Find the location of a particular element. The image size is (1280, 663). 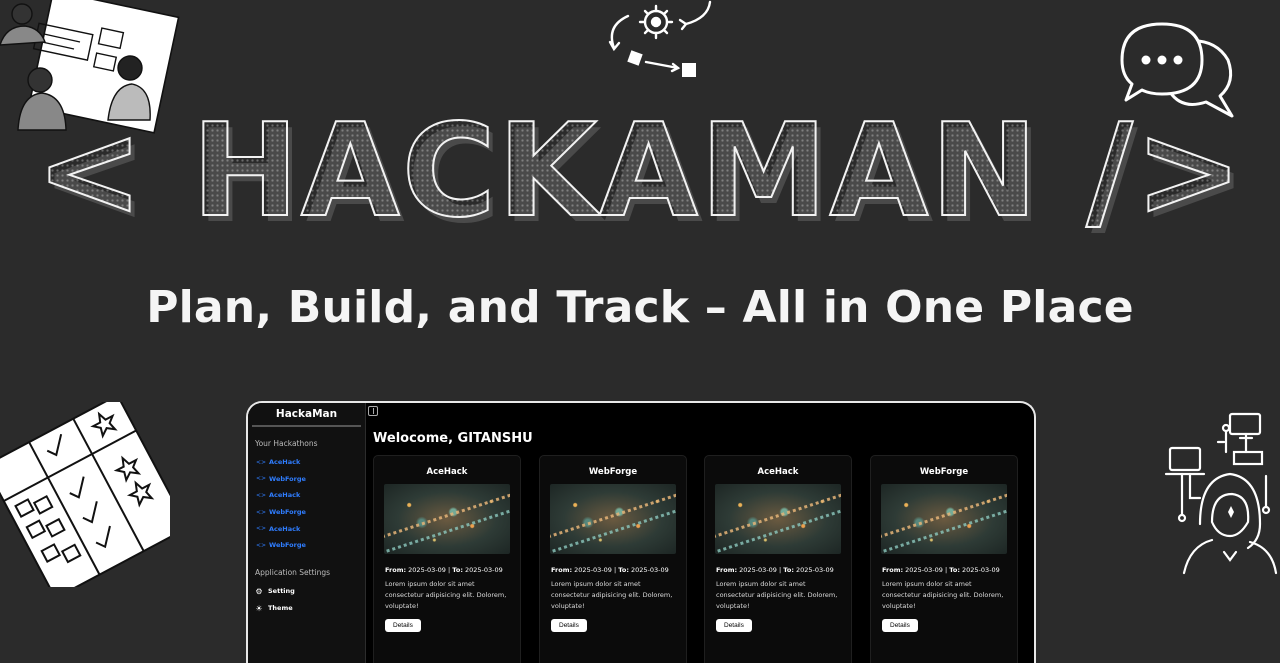

sidebar-toggle-icon is located at coordinates (373, 411).